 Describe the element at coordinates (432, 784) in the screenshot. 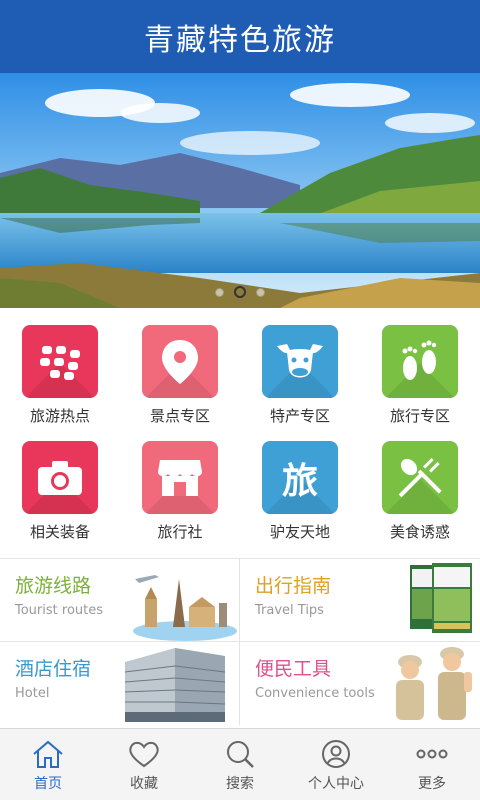

I see `tab-label: 更多` at that location.